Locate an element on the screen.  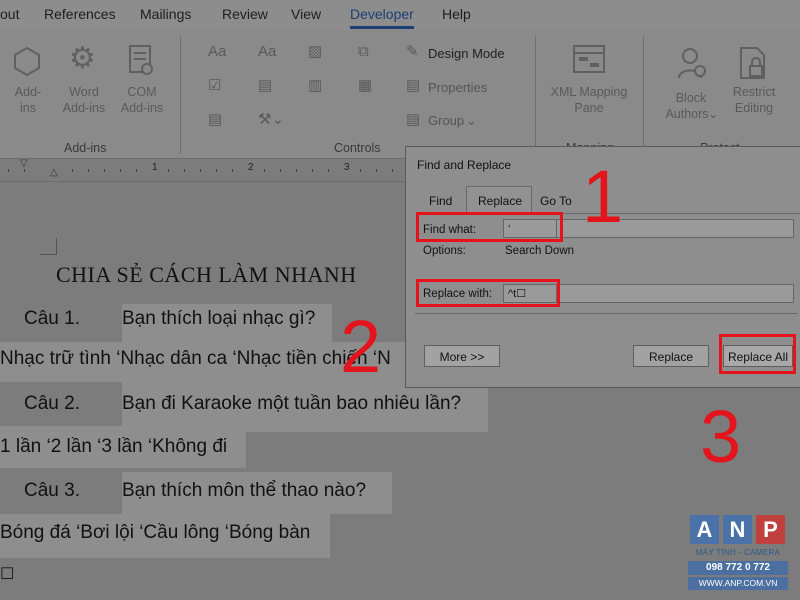
logo-letter: N is located at coordinates (737, 529).